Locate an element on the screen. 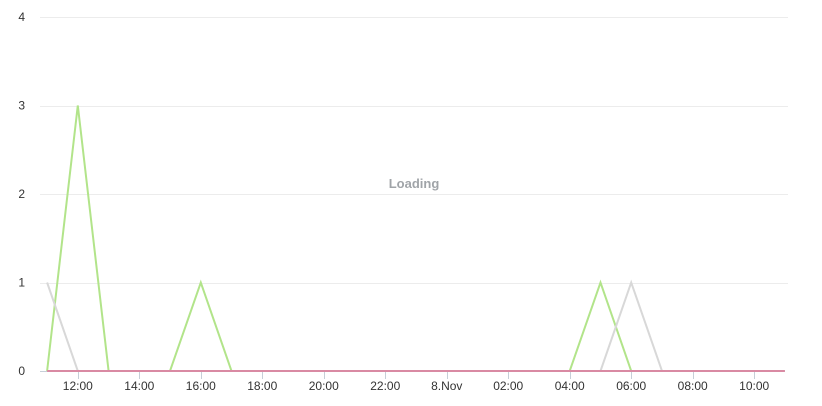 This screenshot has width=822, height=406. x-tick-label: 02:00 is located at coordinates (508, 386).